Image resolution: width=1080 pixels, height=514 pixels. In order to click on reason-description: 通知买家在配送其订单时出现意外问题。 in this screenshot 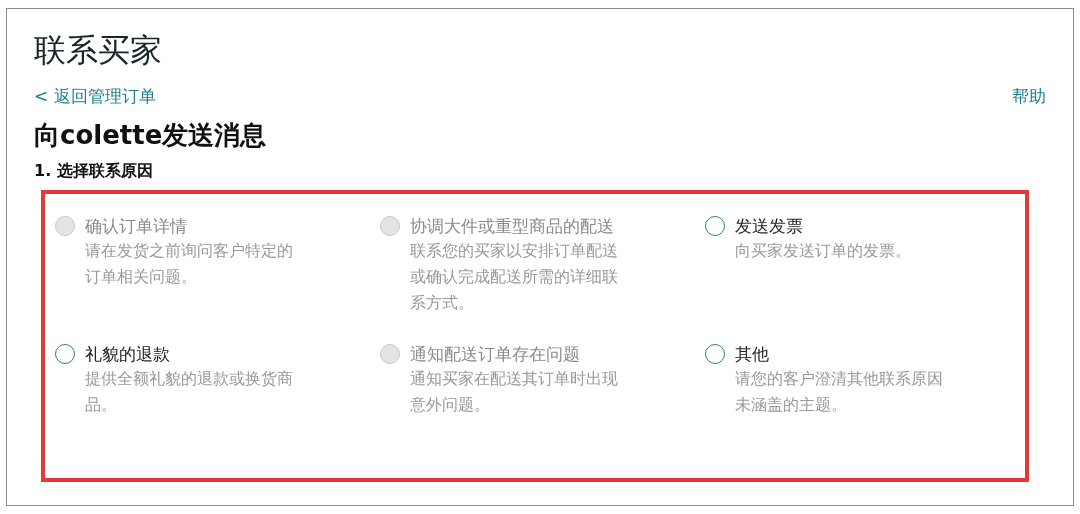, I will do `click(514, 392)`.